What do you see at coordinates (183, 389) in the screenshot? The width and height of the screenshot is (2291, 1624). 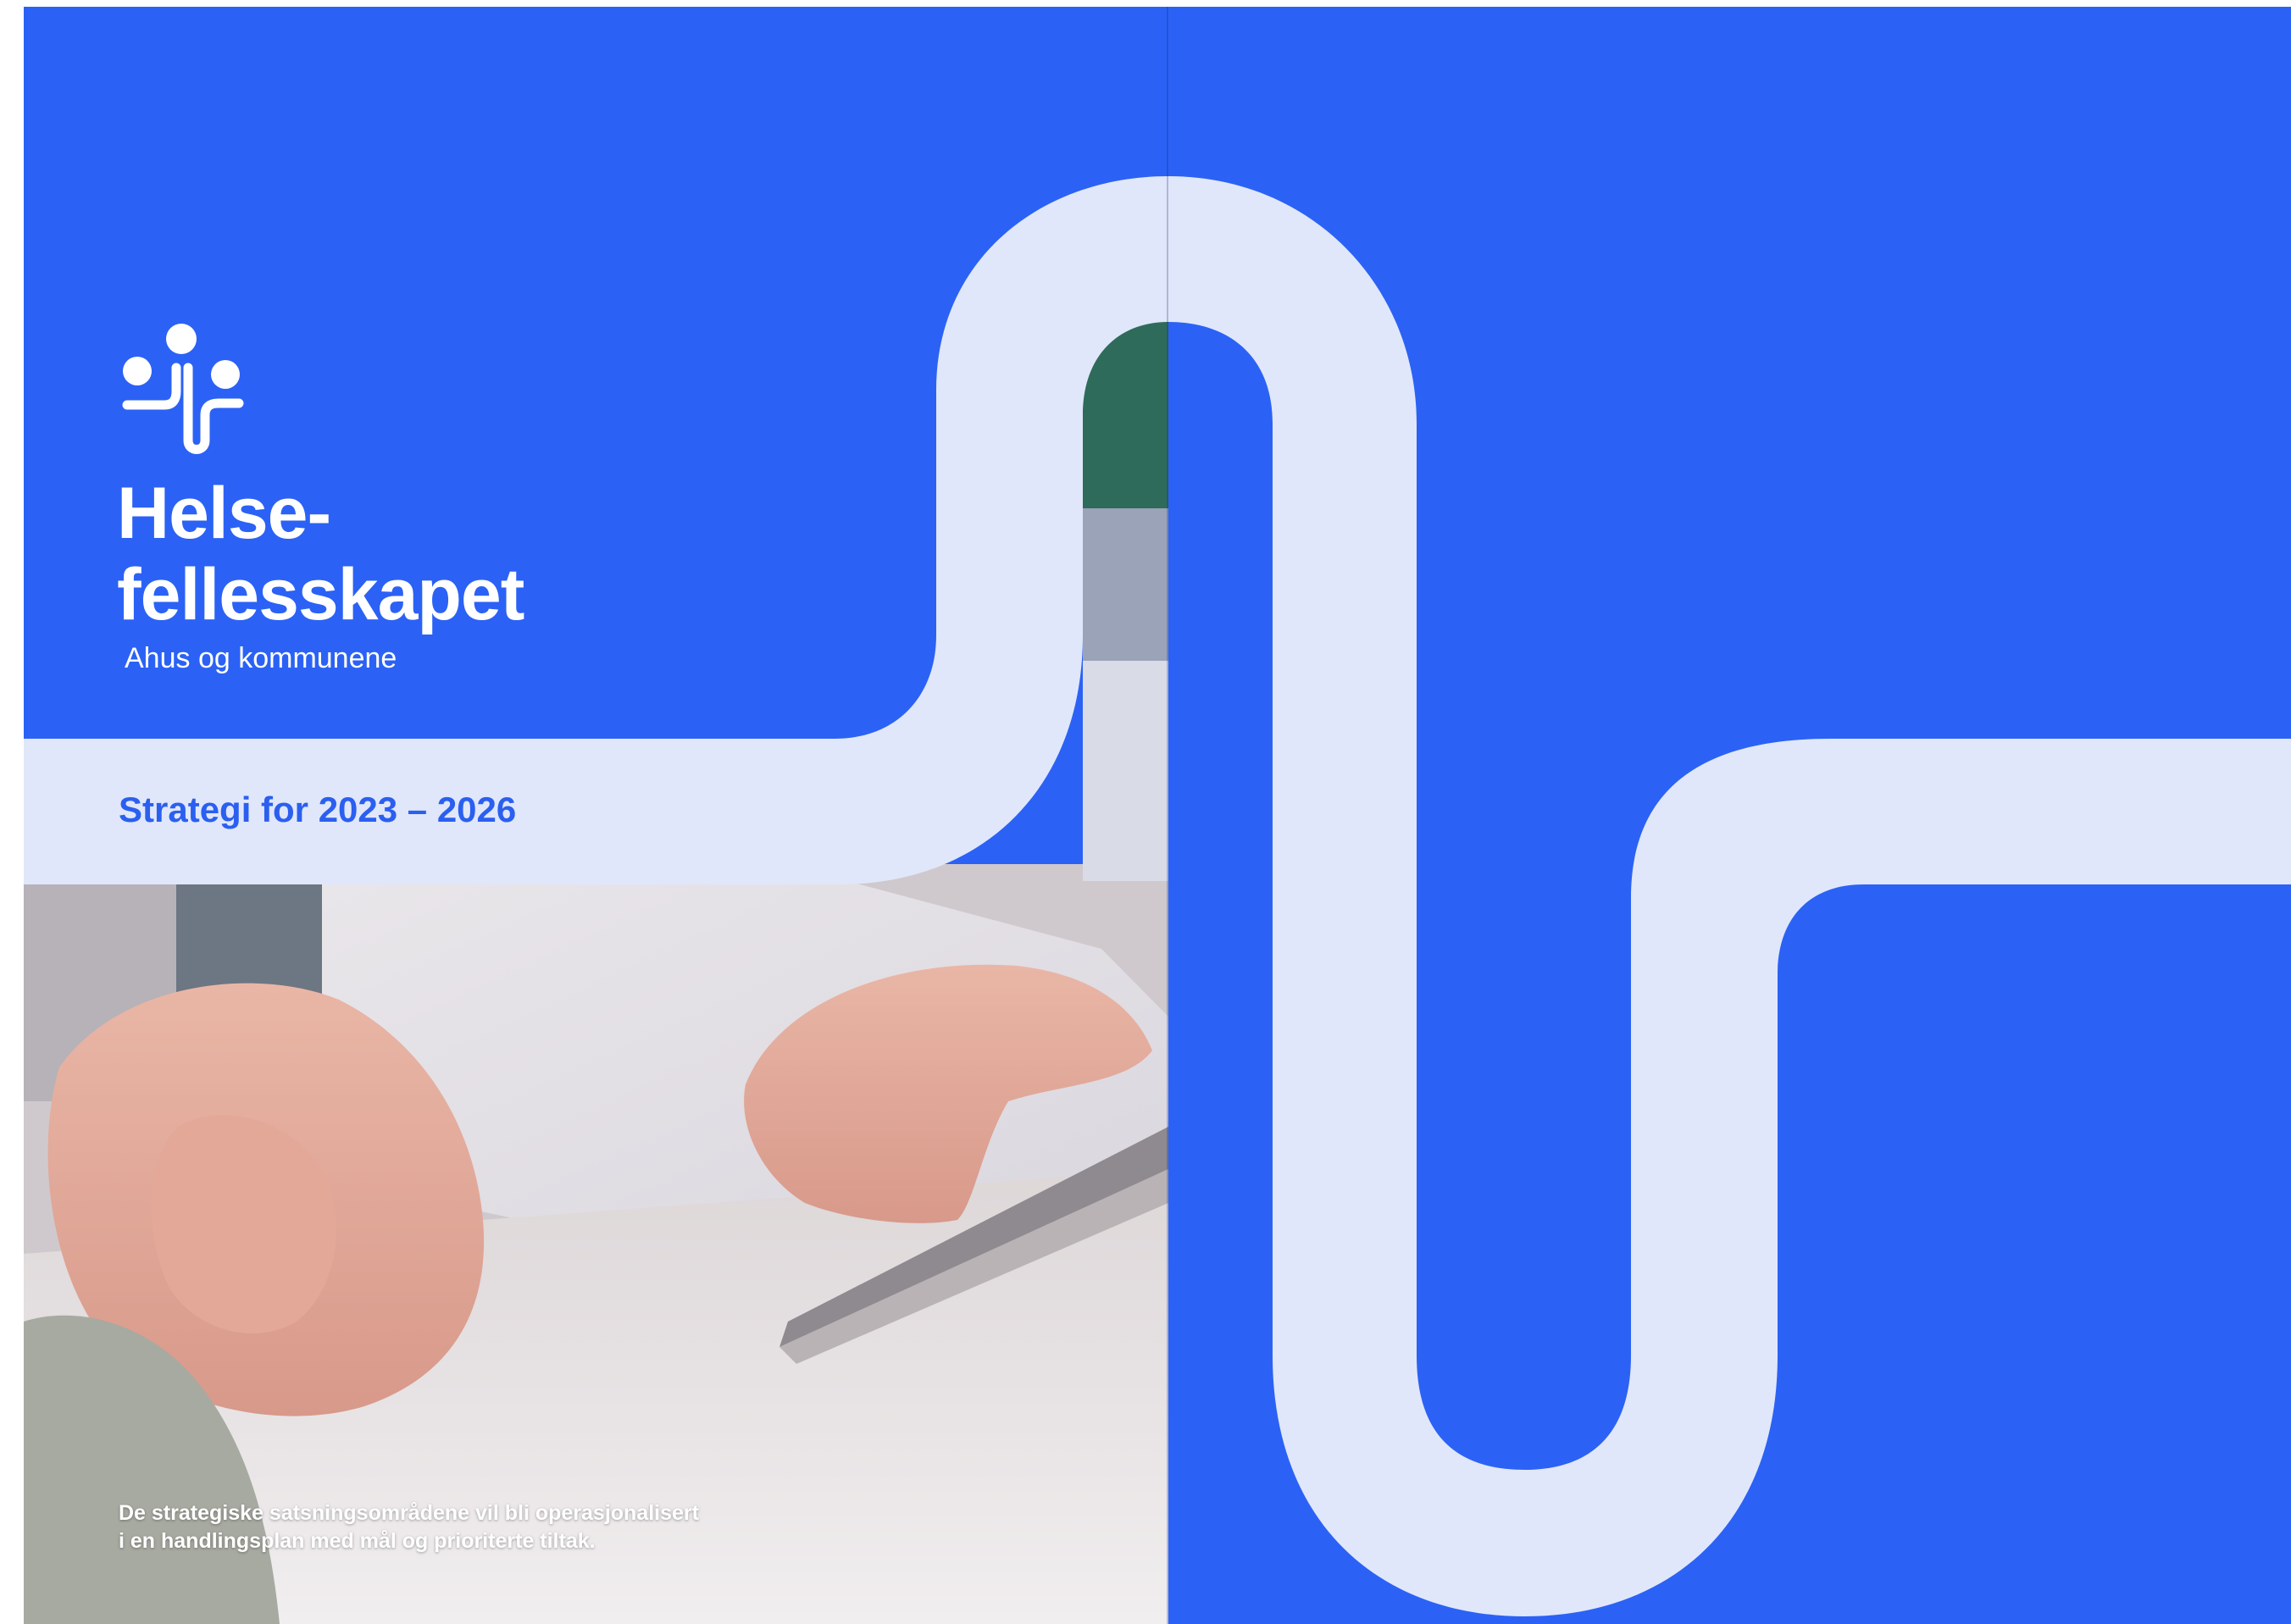 I see `people-connected-icon` at bounding box center [183, 389].